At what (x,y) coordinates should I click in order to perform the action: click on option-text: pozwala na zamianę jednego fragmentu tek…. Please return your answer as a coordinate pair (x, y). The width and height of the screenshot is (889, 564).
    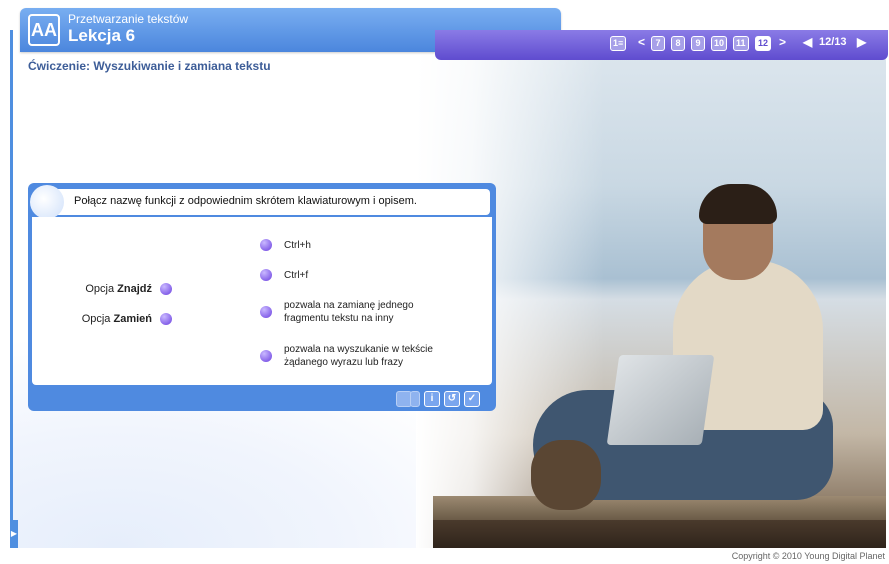
    Looking at the image, I should click on (349, 312).